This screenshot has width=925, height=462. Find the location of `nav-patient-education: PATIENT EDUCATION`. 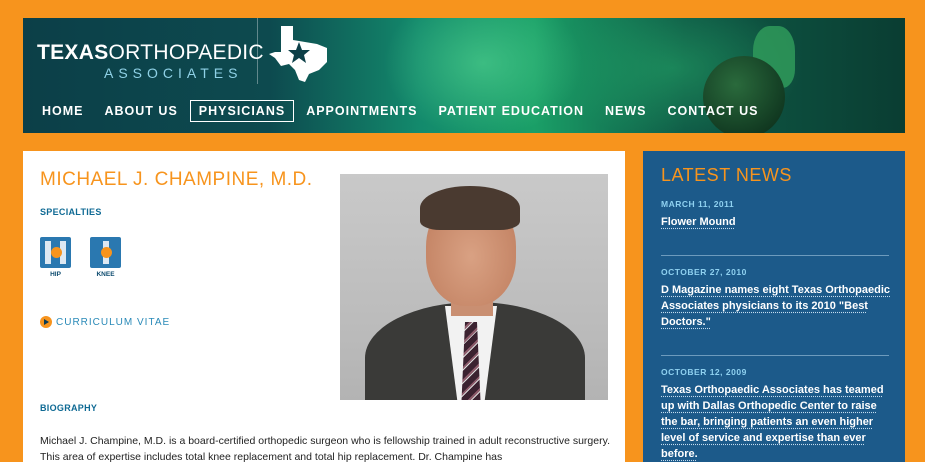

nav-patient-education: PATIENT EDUCATION is located at coordinates (511, 111).